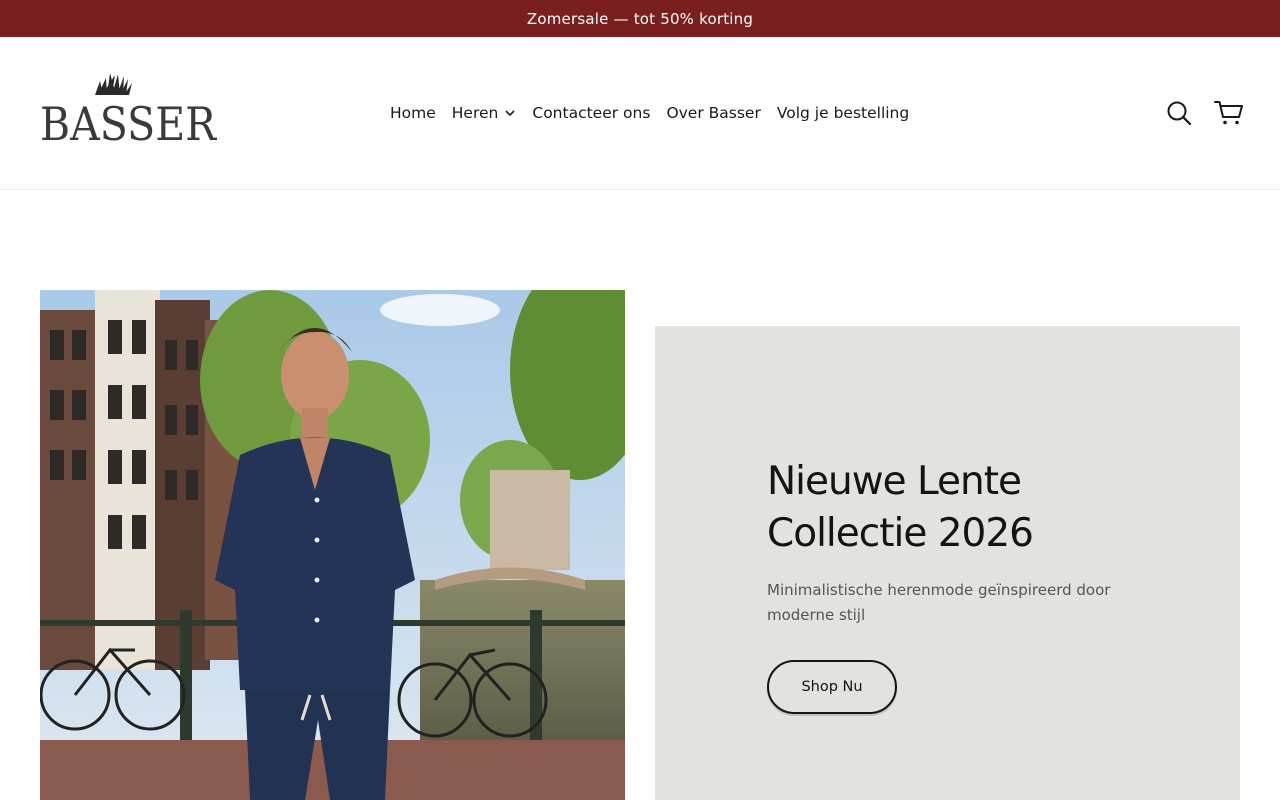  What do you see at coordinates (900, 533) in the screenshot?
I see `hero-title-line-2: Collectie 2026` at bounding box center [900, 533].